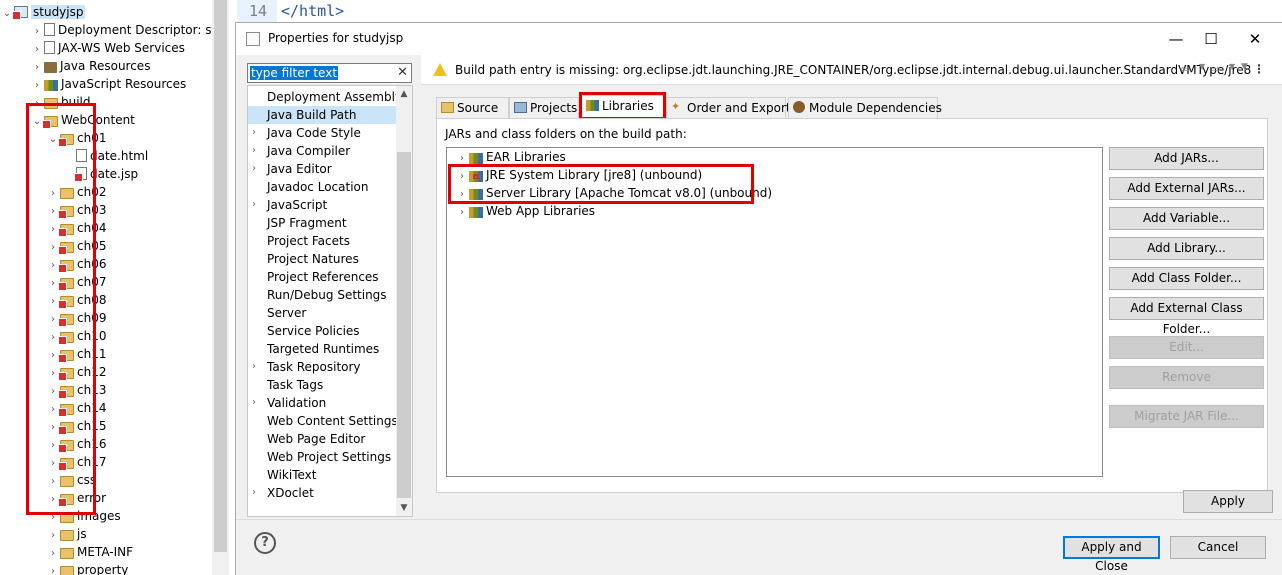 Image resolution: width=1282 pixels, height=575 pixels. I want to click on project-label: studyjsp, so click(58, 12).